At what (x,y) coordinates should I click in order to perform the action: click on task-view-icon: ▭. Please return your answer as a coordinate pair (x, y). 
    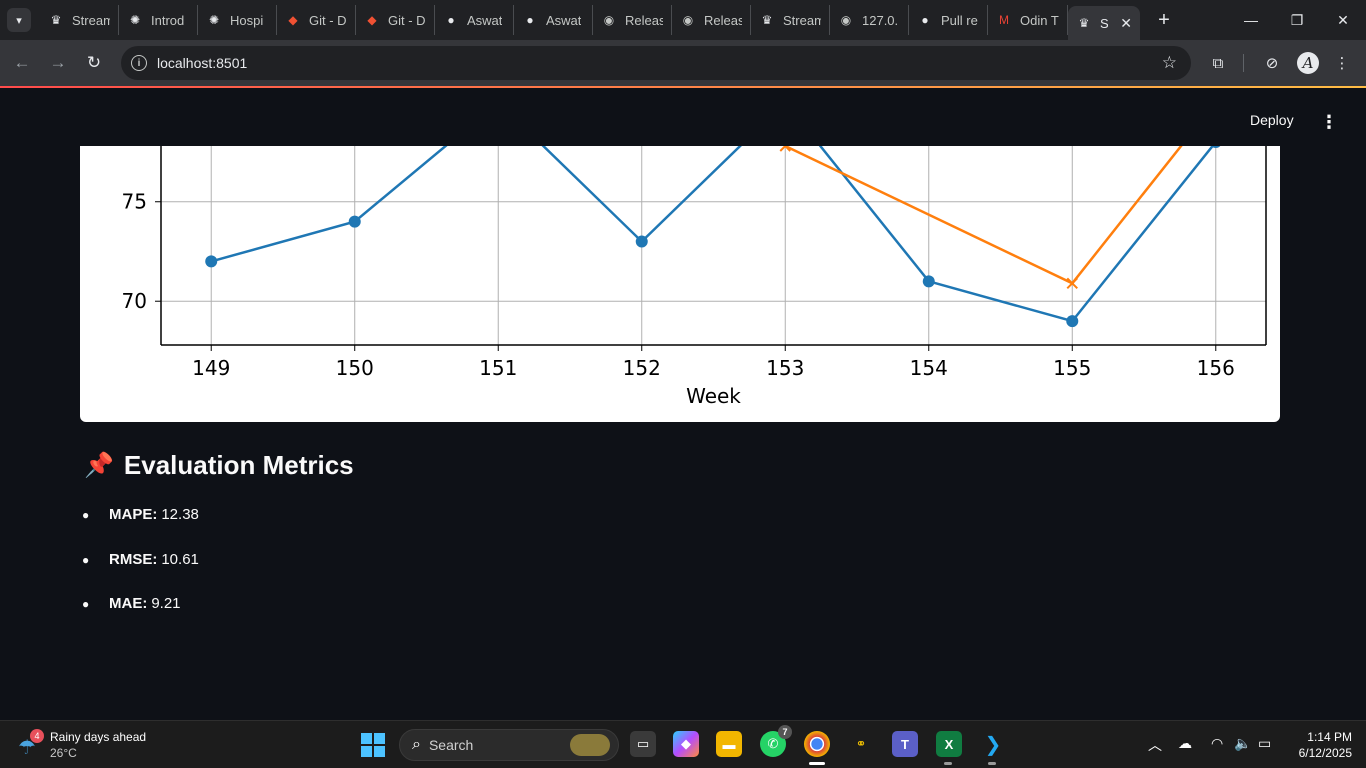
    Looking at the image, I should click on (643, 744).